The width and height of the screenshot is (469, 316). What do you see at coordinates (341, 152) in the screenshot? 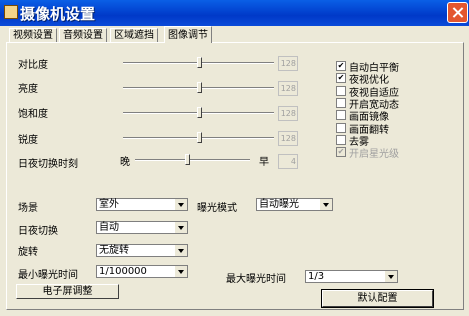
I see `starlight-checkbox: ✔` at bounding box center [341, 152].